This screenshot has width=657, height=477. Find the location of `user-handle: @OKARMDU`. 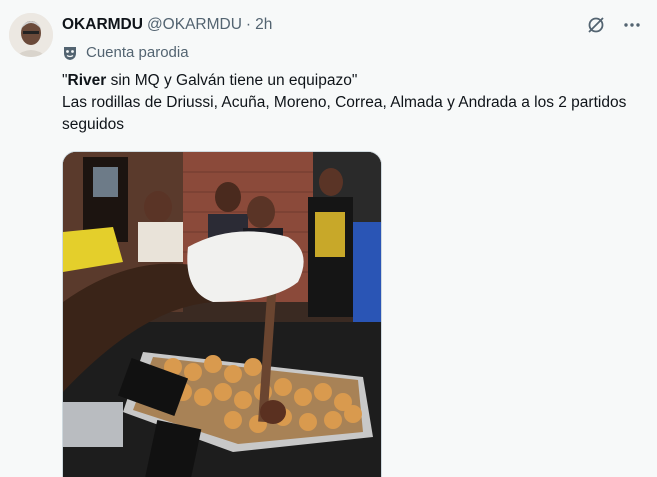

user-handle: @OKARMDU is located at coordinates (194, 25).